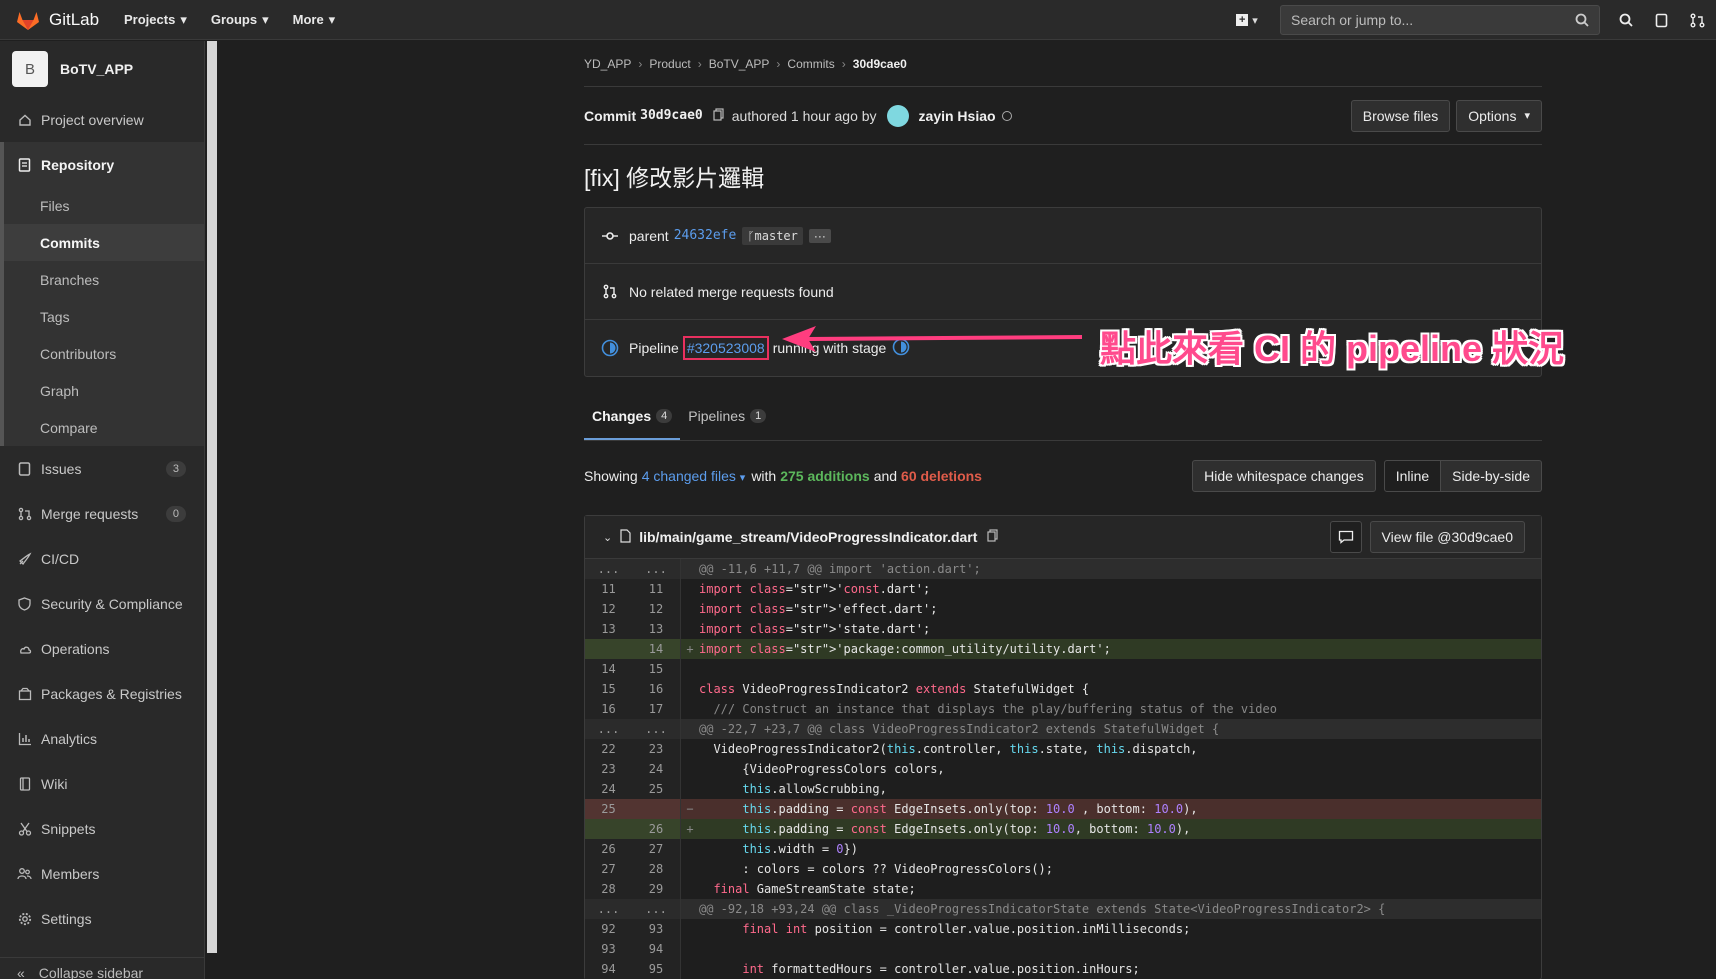 The width and height of the screenshot is (1716, 979). I want to click on new-line-number: 94, so click(656, 949).